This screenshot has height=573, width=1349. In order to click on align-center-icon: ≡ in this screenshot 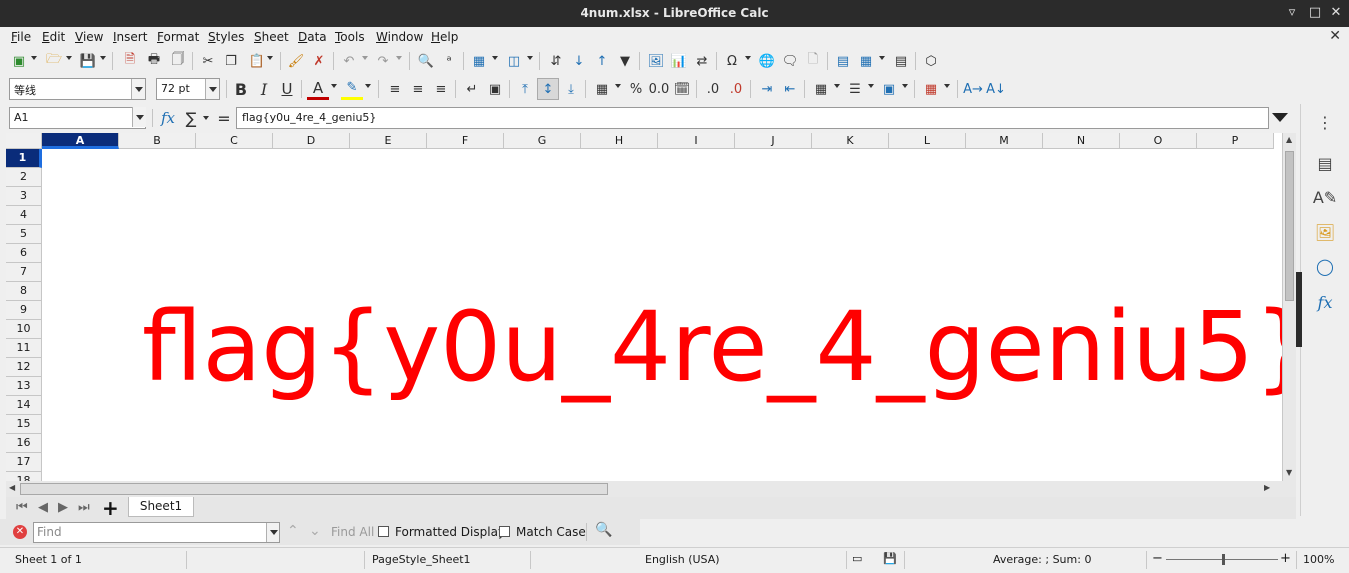, I will do `click(418, 89)`.